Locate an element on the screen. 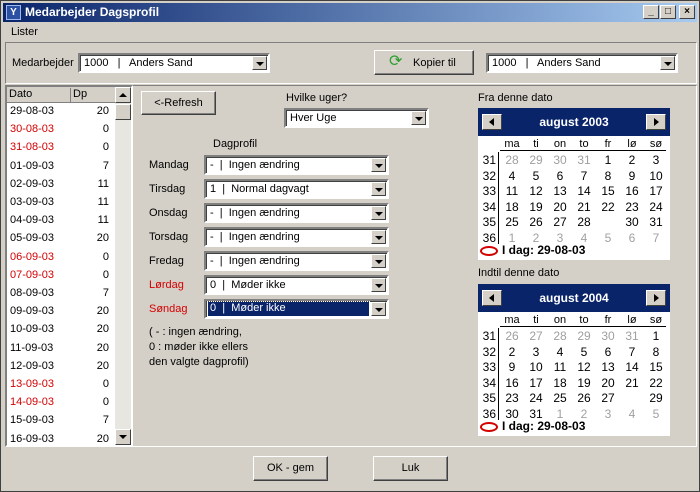 This screenshot has width=700, height=492. calendar-day: 2 is located at coordinates (632, 160).